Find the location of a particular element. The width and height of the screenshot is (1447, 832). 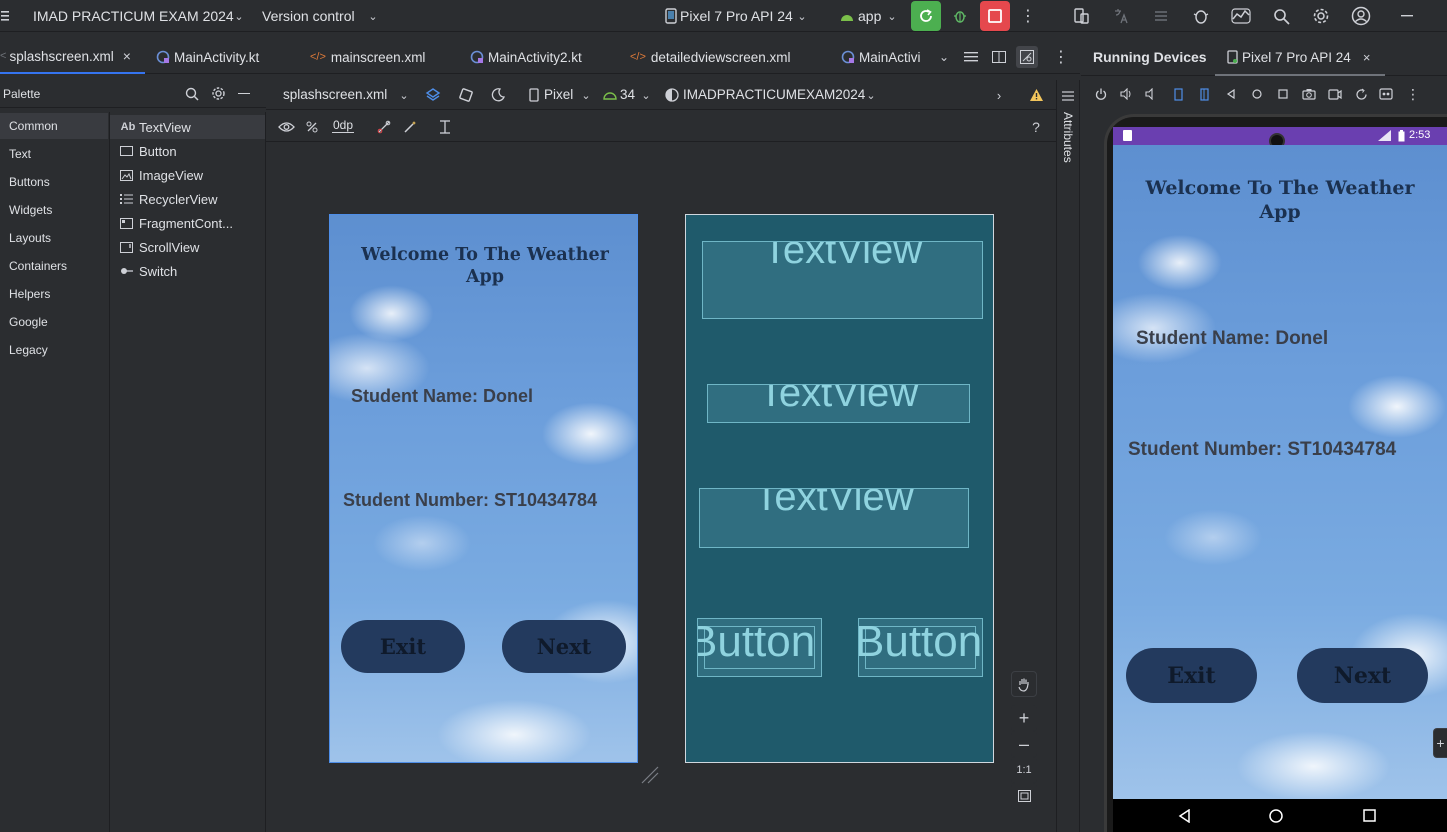

theme-selector: IMADPRACTICUMEXAM2024 is located at coordinates (774, 94).